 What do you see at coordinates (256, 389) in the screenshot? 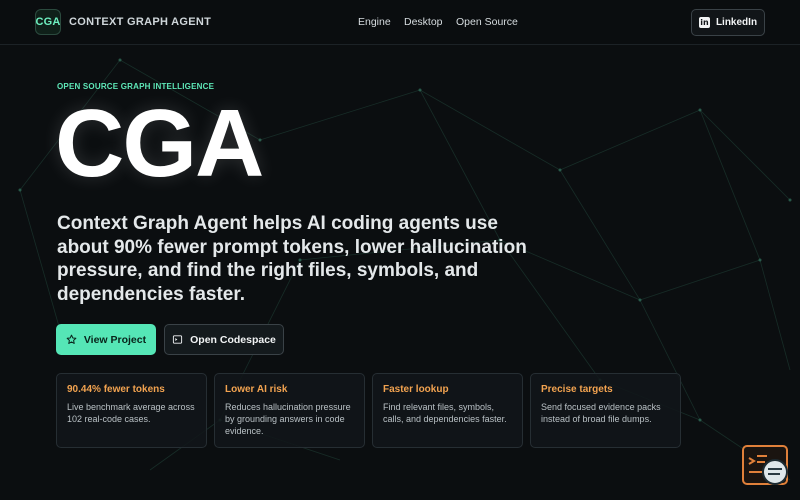
I see `feature-title: Lower AI risk` at bounding box center [256, 389].